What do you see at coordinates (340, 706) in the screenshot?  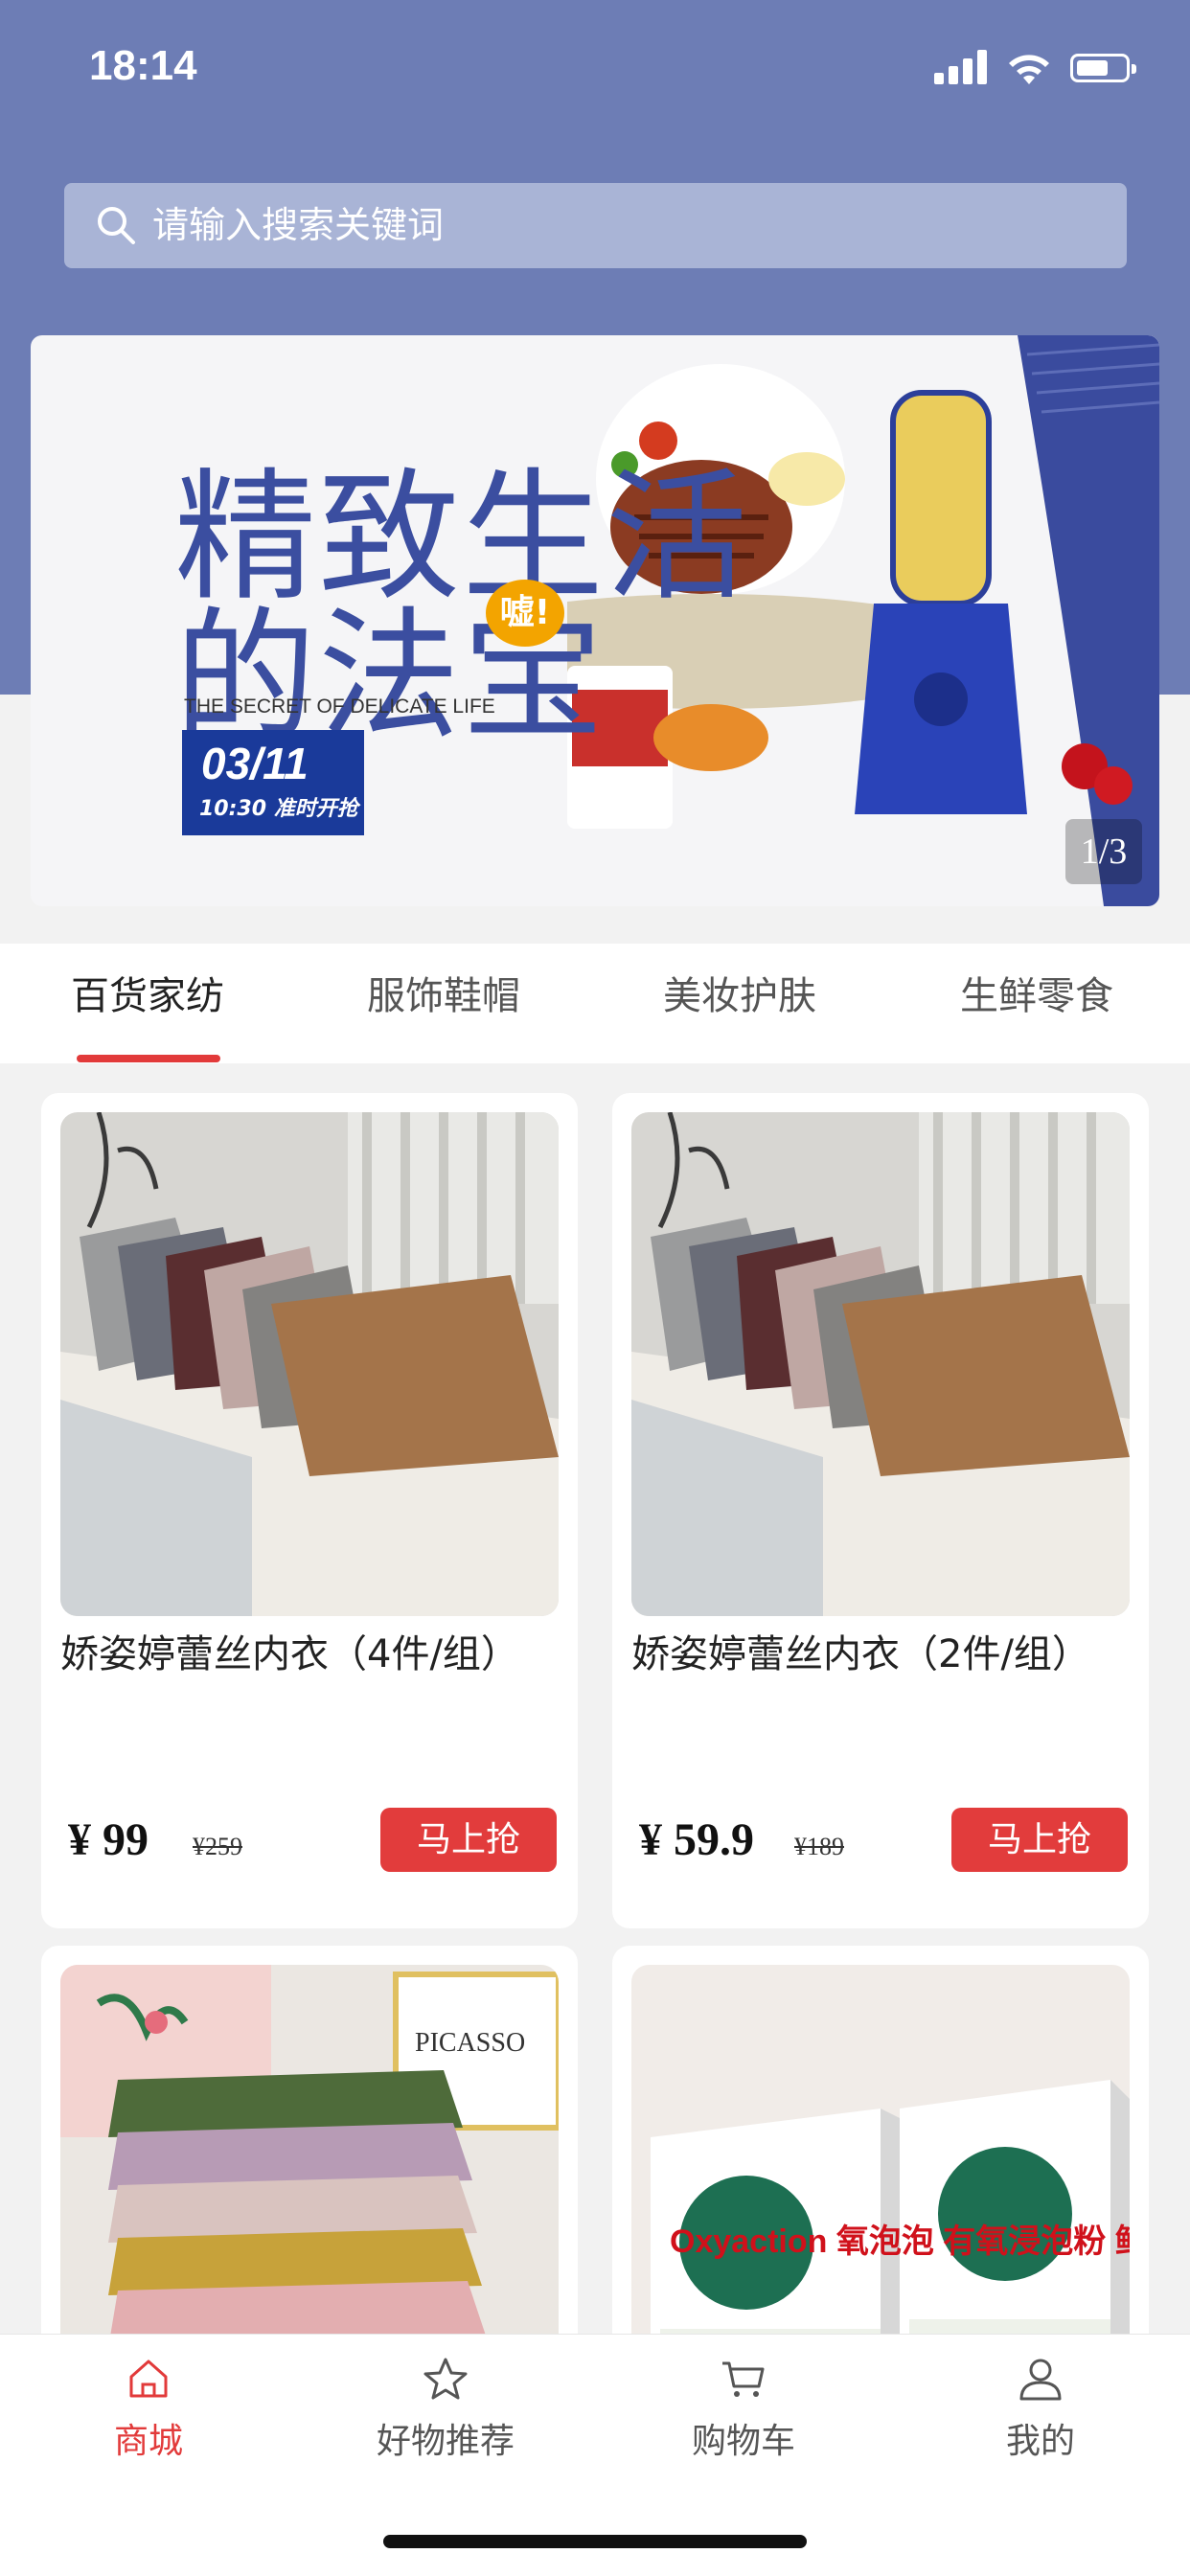 I see `banner-subtitle: THE SECRET OF DELICATE LIFE` at bounding box center [340, 706].